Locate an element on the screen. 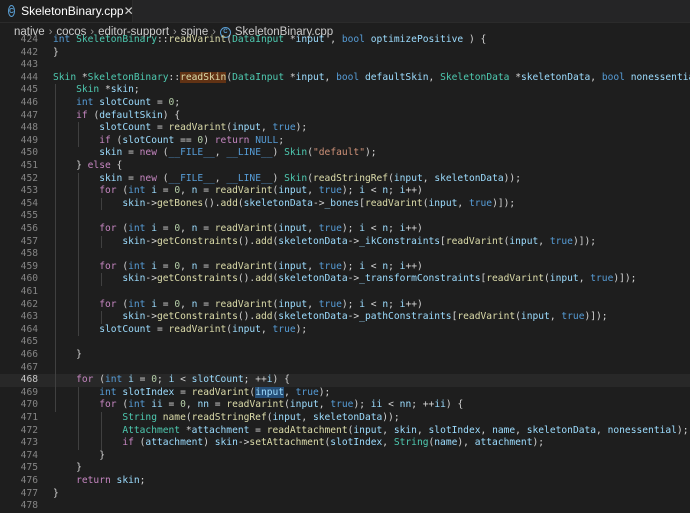 This screenshot has width=690, height=513. code-line: 467 is located at coordinates (345, 368).